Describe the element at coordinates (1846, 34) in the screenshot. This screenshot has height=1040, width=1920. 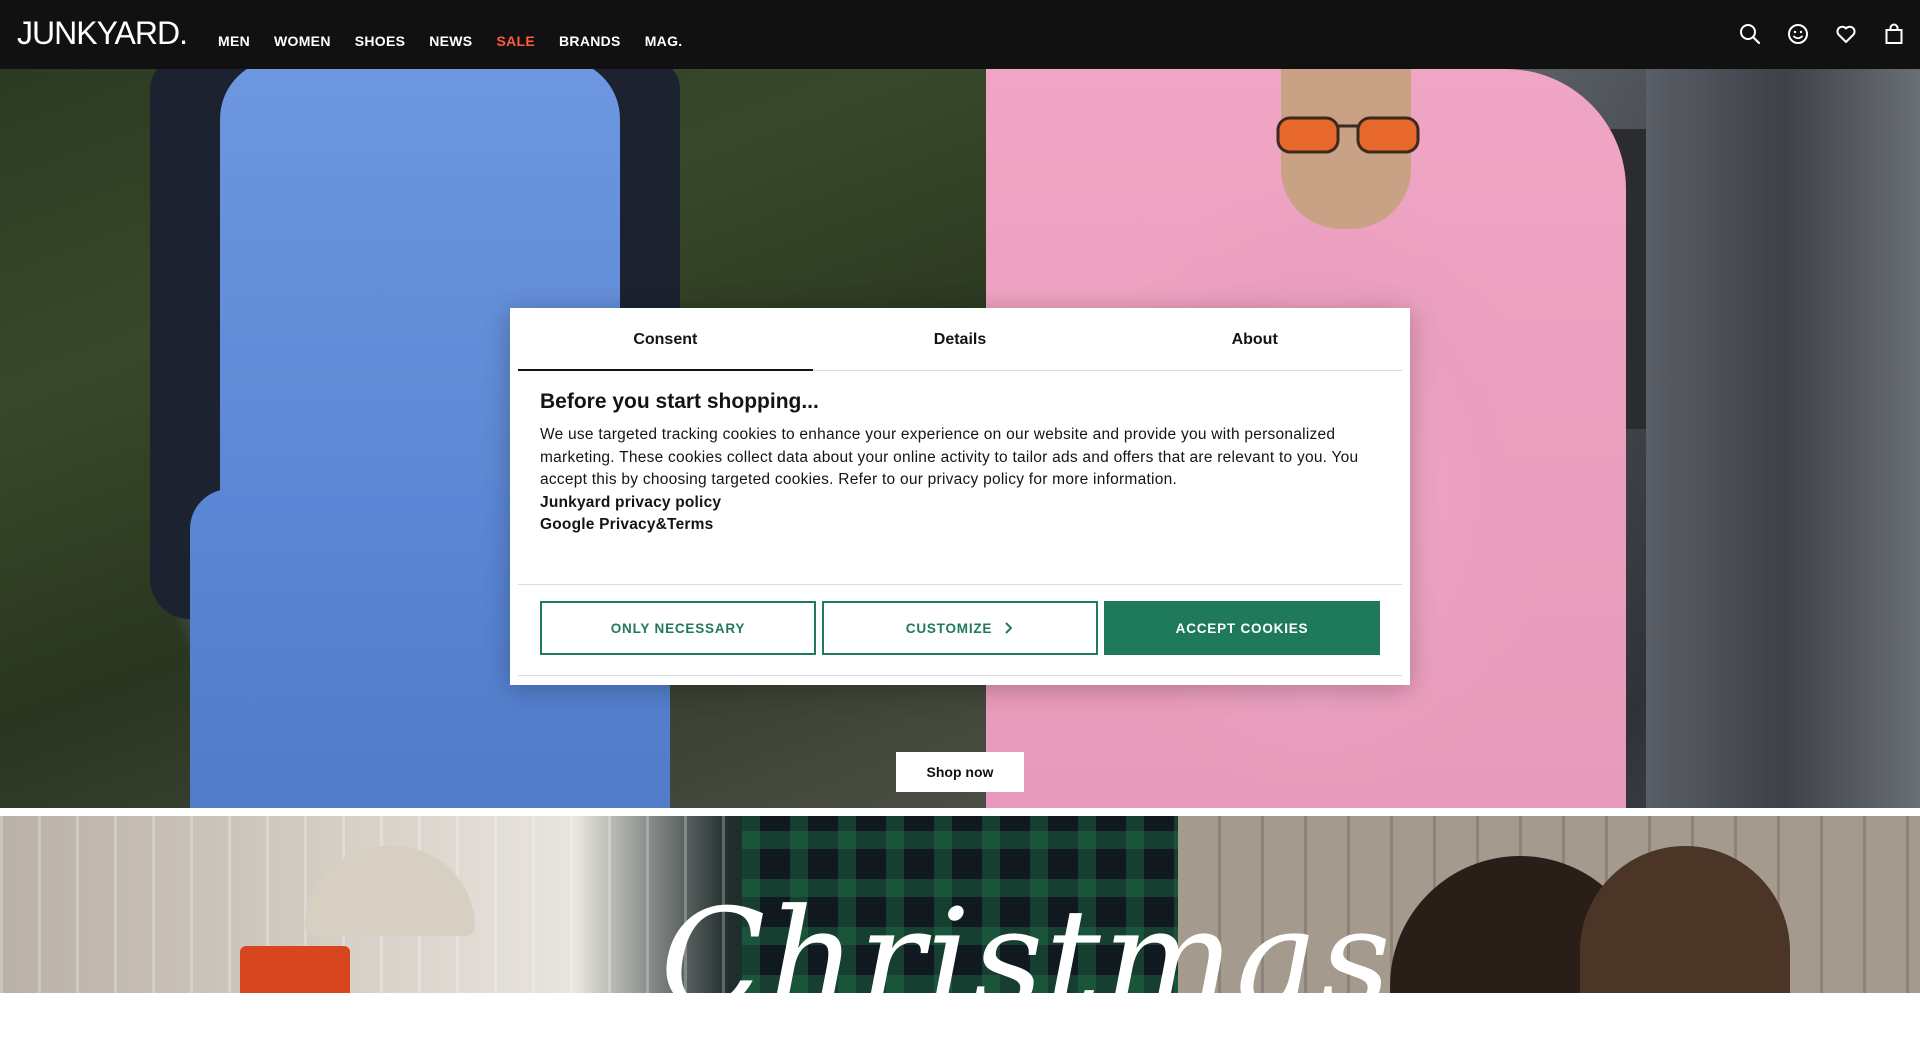
I see `wishlist-icon` at that location.